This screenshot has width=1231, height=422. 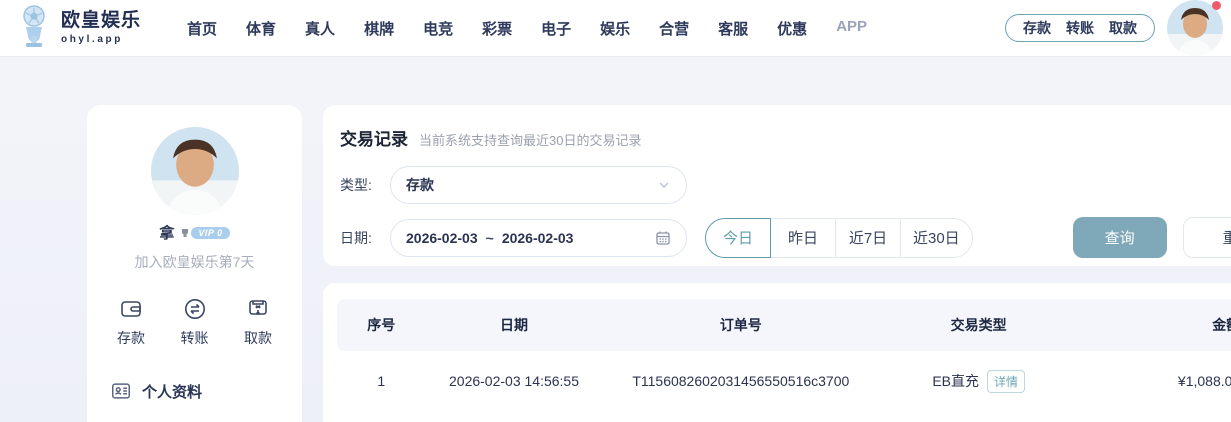 What do you see at coordinates (320, 28) in the screenshot?
I see `nav-item-live-casino: 真人` at bounding box center [320, 28].